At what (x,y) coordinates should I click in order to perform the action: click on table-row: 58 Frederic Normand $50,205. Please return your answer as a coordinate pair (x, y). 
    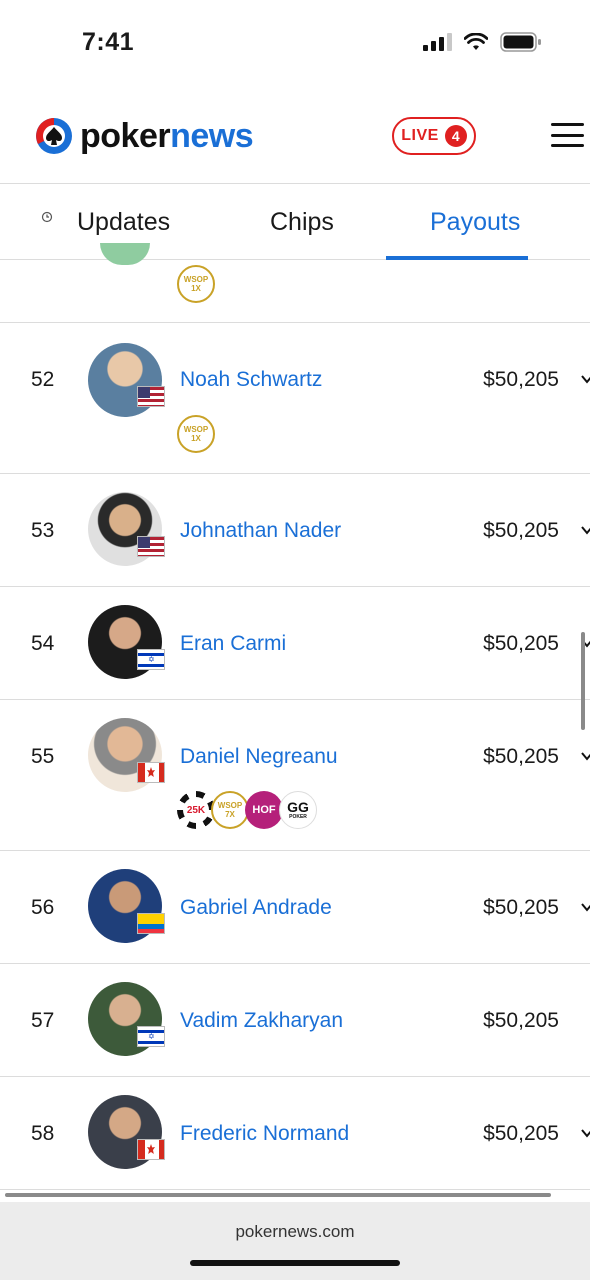
    Looking at the image, I should click on (295, 1133).